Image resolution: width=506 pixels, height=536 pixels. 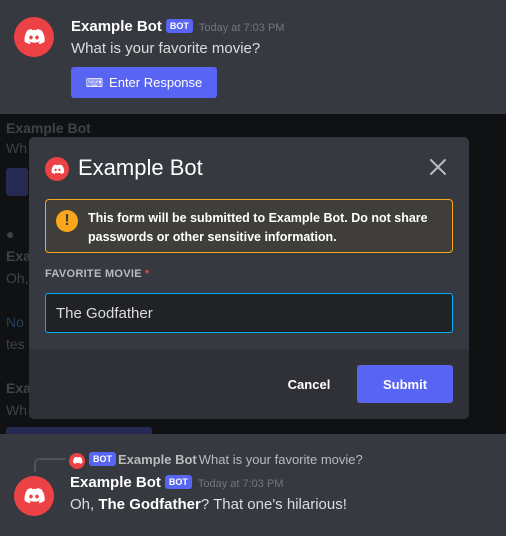 I want to click on enter-response-button: ⌨ Enter Response, so click(x=144, y=82).